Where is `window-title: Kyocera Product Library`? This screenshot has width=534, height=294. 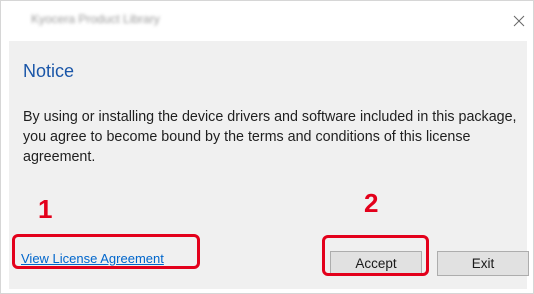 window-title: Kyocera Product Library is located at coordinates (95, 19).